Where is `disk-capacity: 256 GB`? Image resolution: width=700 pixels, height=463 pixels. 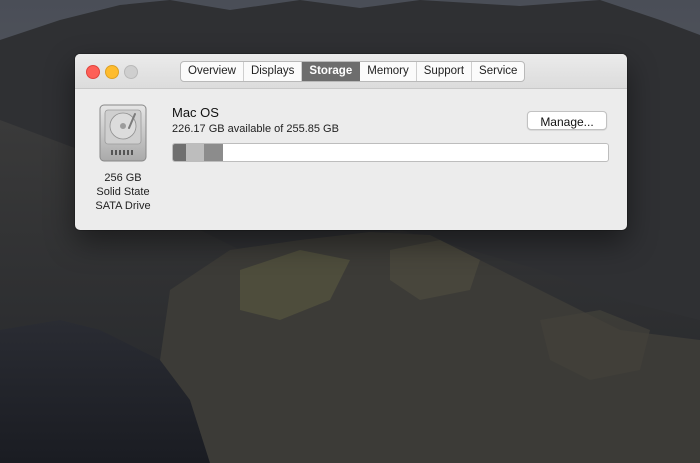 disk-capacity: 256 GB is located at coordinates (123, 178).